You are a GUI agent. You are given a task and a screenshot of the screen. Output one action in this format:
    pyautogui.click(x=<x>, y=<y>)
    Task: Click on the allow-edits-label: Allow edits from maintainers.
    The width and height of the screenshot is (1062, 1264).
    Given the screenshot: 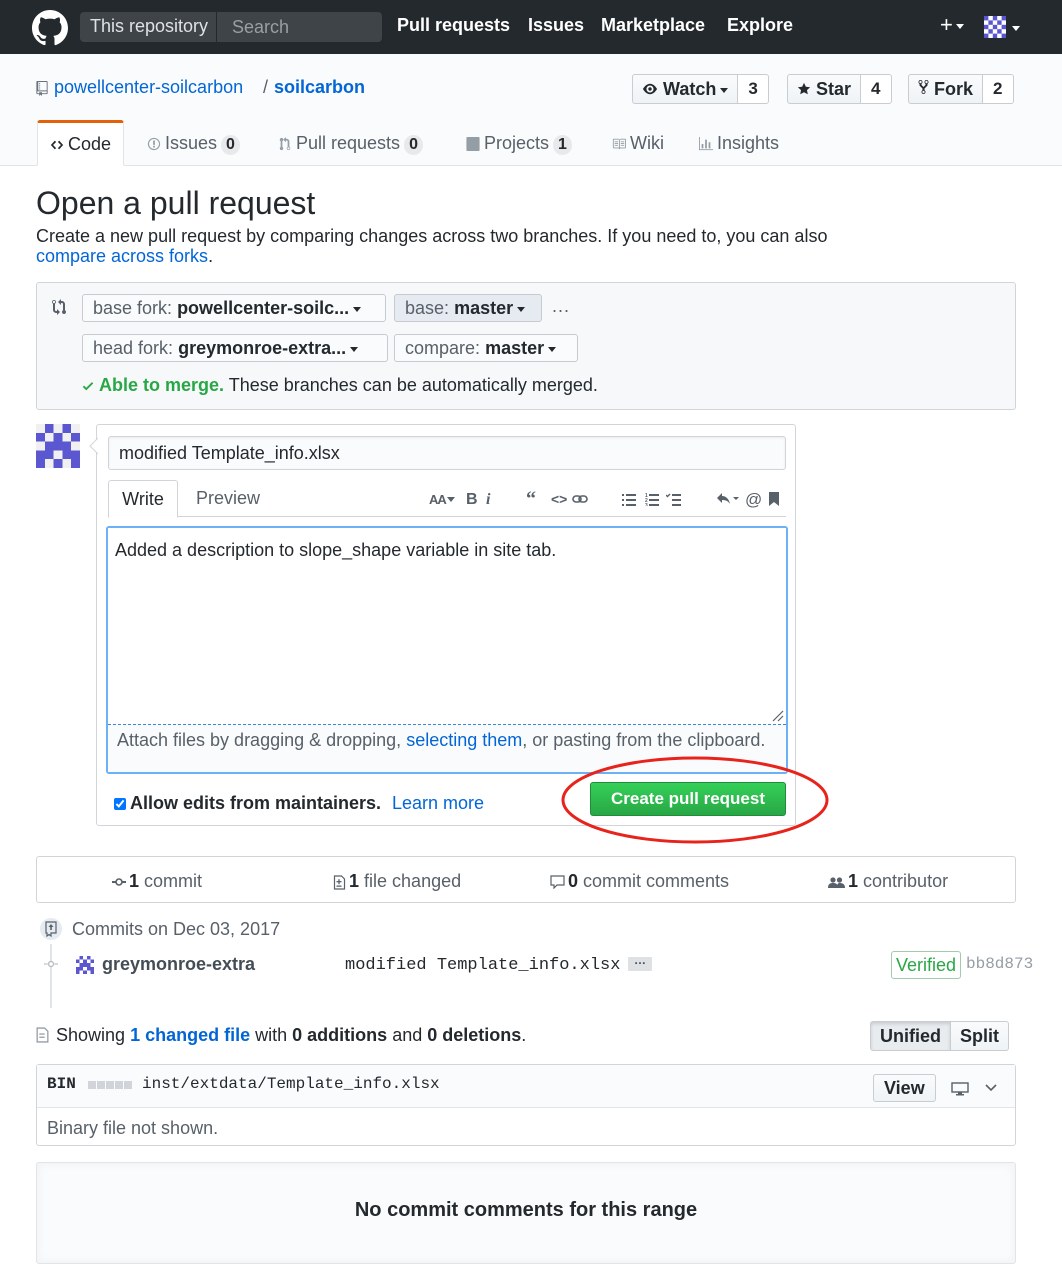 What is the action you would take?
    pyautogui.click(x=255, y=803)
    